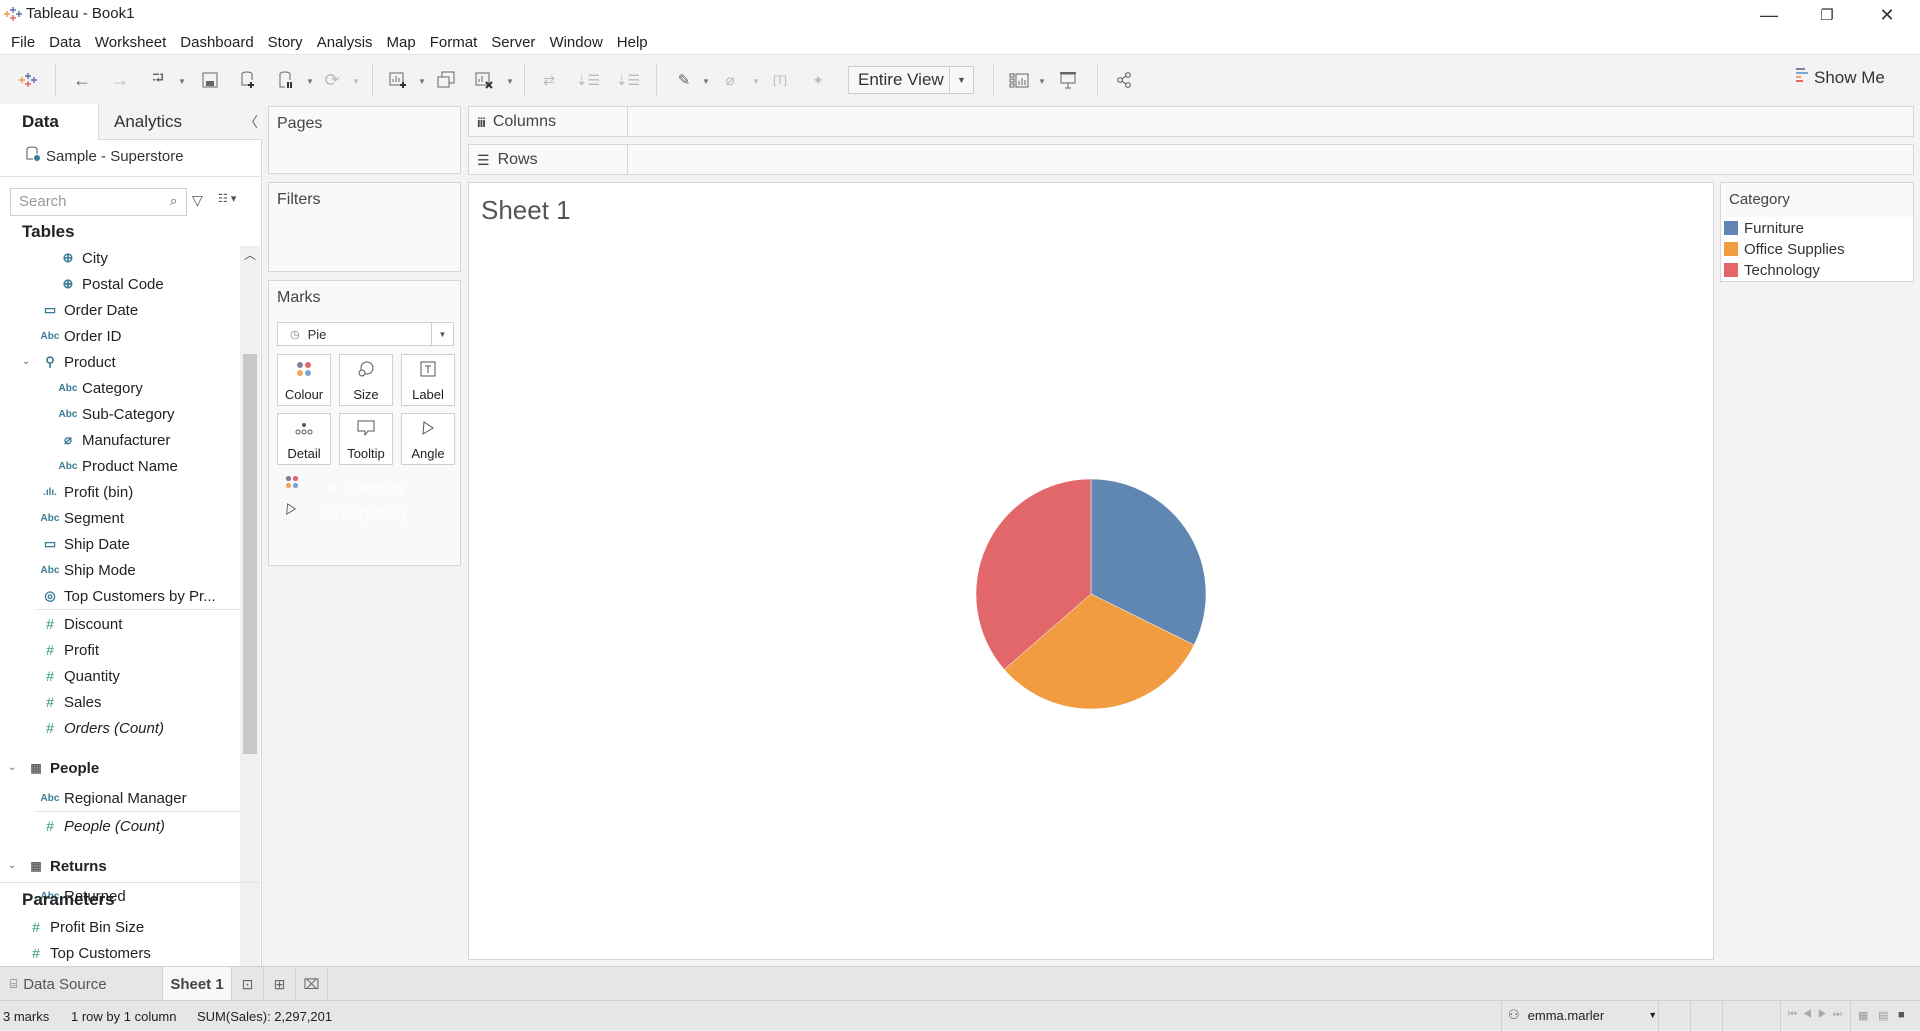 The width and height of the screenshot is (1920, 1031). Describe the element at coordinates (312, 984) in the screenshot. I see `new-story-icon: ⌧` at that location.